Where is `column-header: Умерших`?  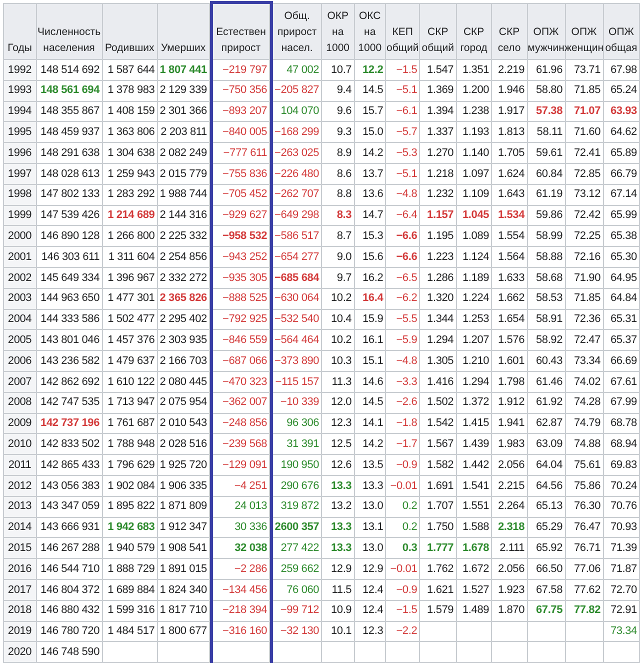
column-header: Умерших is located at coordinates (184, 32).